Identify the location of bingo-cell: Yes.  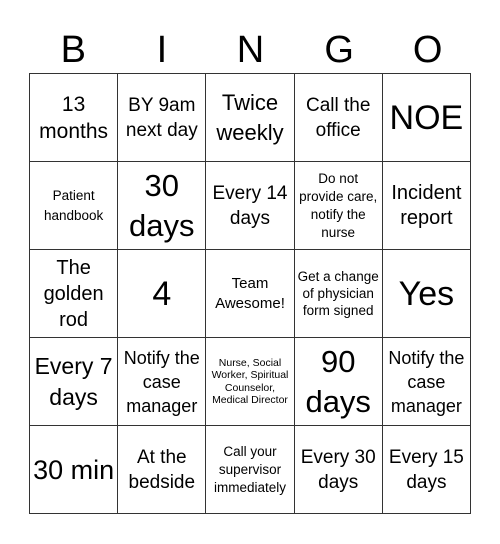
(426, 294).